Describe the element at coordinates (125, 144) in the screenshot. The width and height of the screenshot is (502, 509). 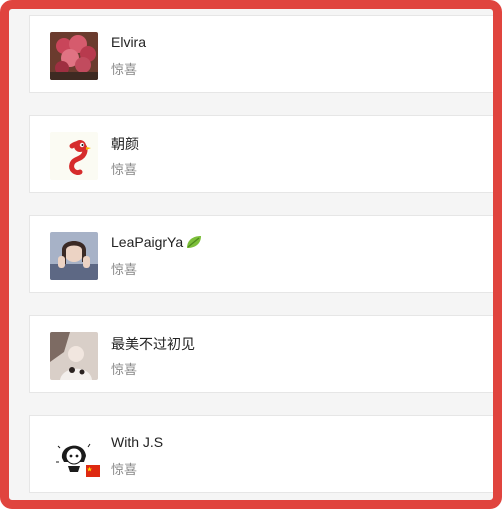
I see `contact-name: 朝颜` at that location.